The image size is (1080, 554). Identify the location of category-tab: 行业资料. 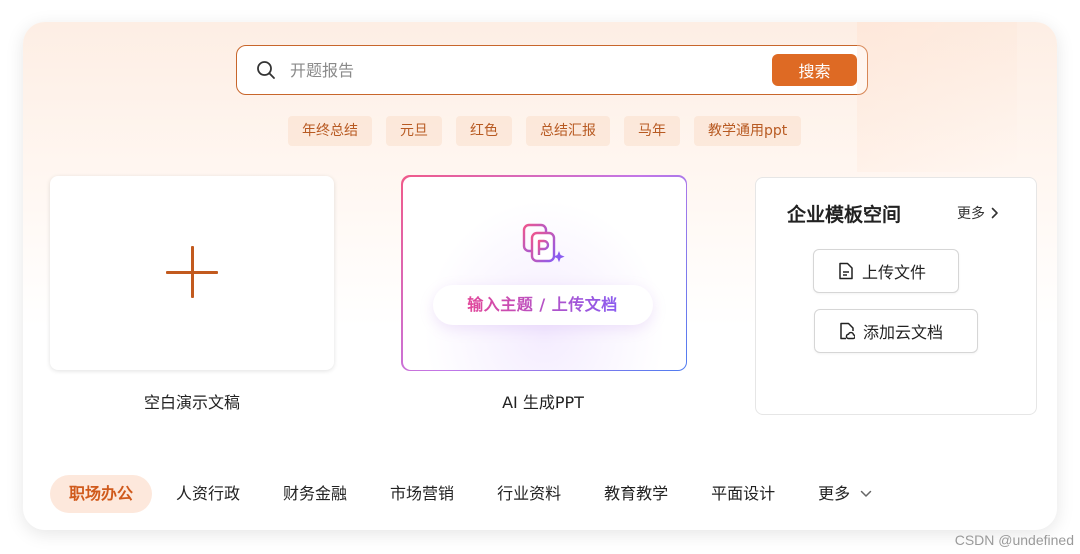
(529, 494).